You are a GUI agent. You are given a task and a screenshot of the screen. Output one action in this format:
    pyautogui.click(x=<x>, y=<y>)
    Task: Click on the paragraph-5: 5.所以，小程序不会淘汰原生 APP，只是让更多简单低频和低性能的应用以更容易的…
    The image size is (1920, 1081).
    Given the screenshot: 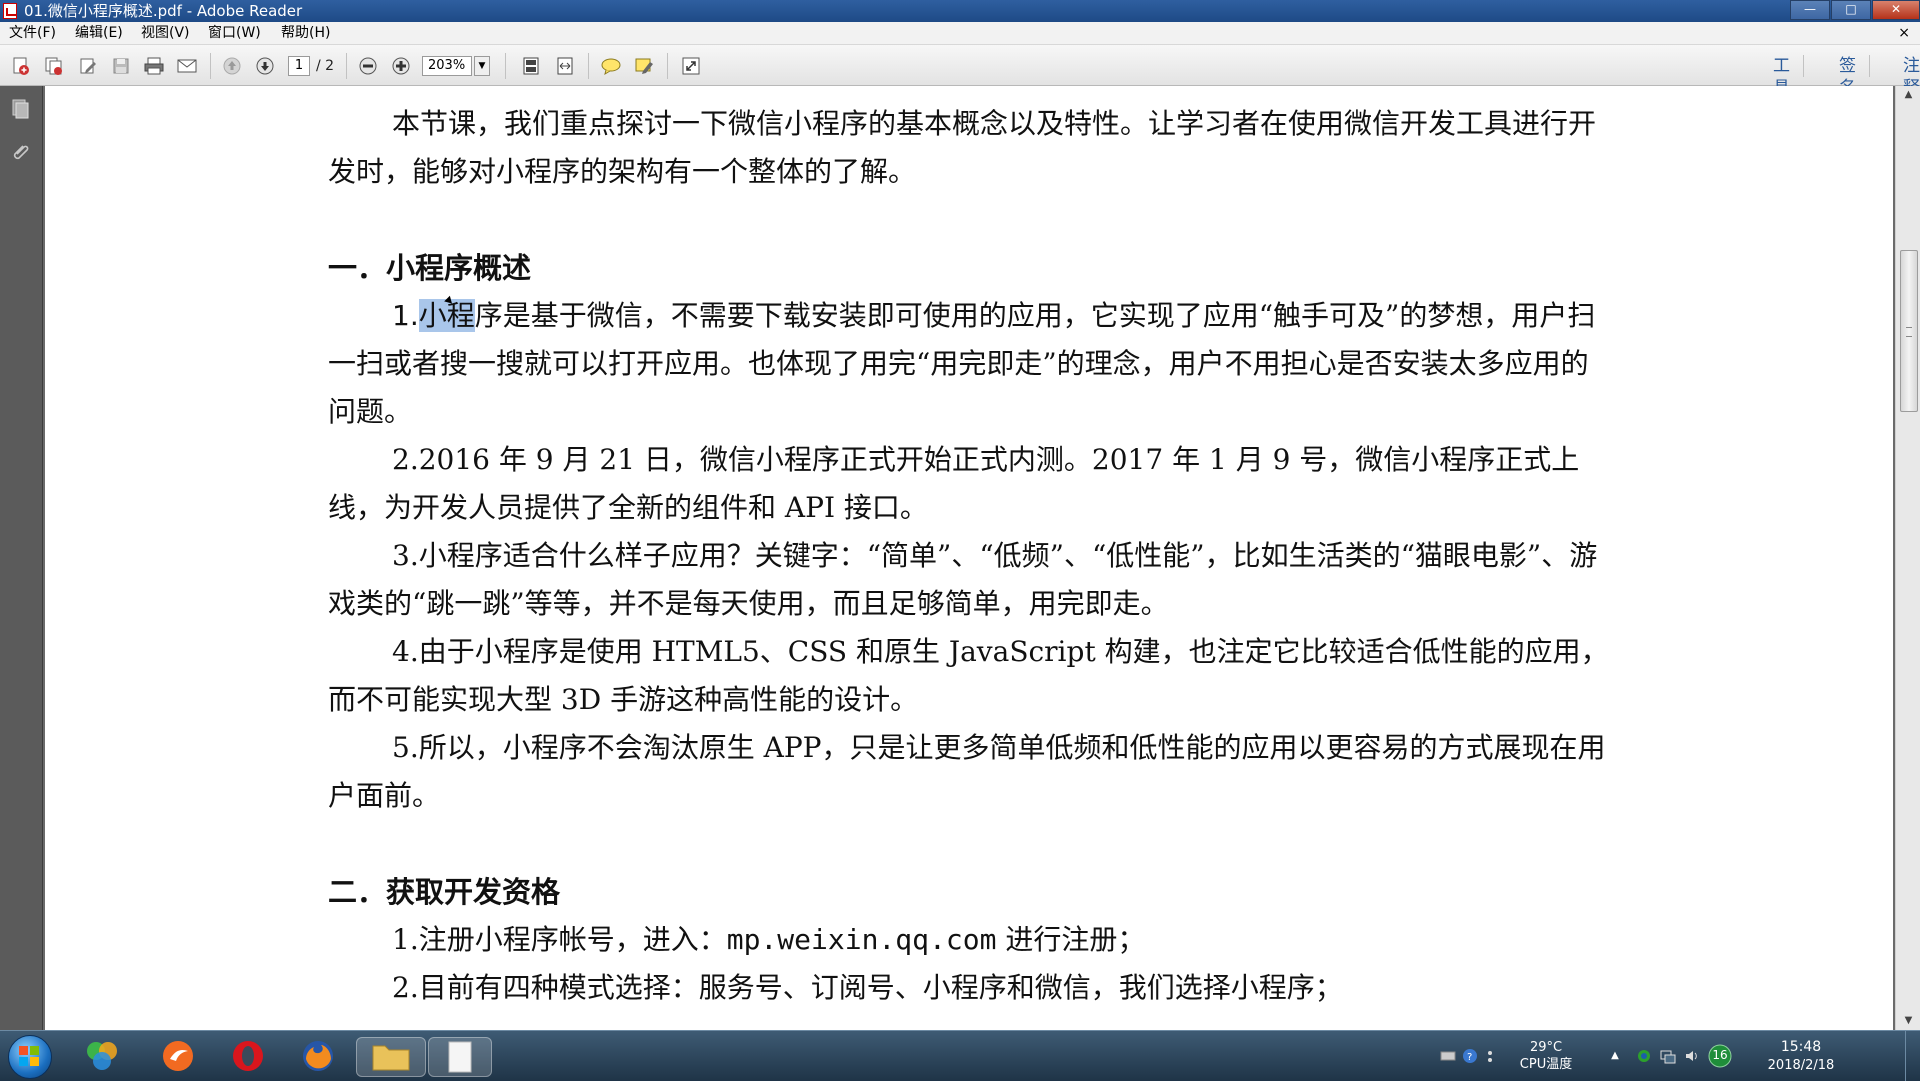 What is the action you would take?
    pyautogui.click(x=967, y=771)
    